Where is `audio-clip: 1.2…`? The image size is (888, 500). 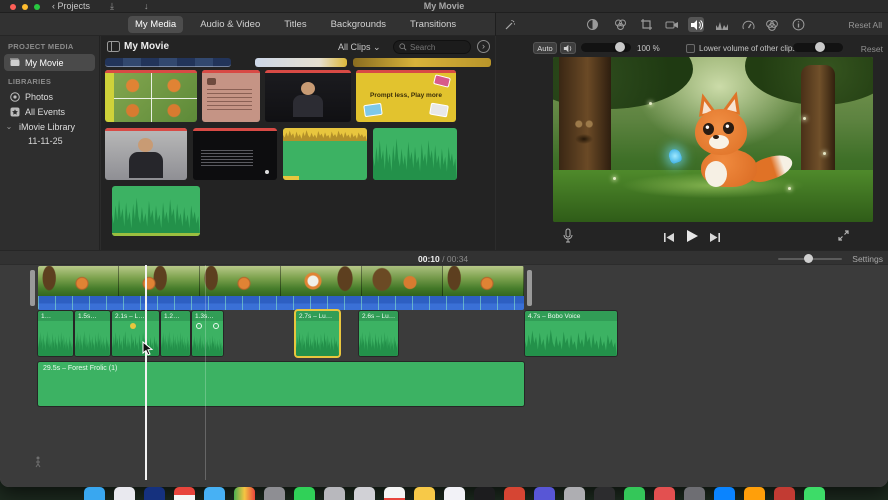
audio-clip: 1.2… is located at coordinates (175, 333).